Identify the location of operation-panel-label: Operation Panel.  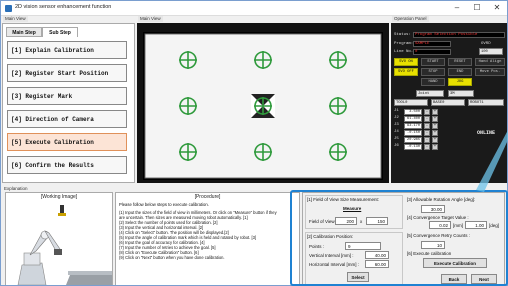
(410, 19).